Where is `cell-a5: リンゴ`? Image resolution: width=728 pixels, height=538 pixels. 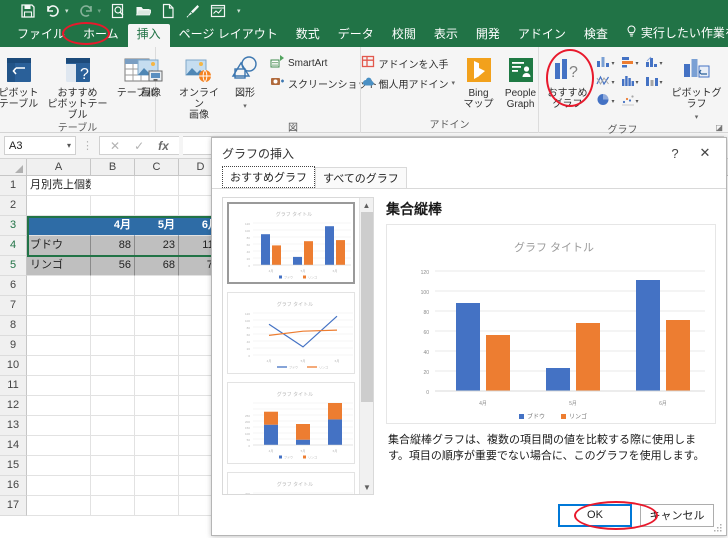 cell-a5: リンゴ is located at coordinates (59, 266).